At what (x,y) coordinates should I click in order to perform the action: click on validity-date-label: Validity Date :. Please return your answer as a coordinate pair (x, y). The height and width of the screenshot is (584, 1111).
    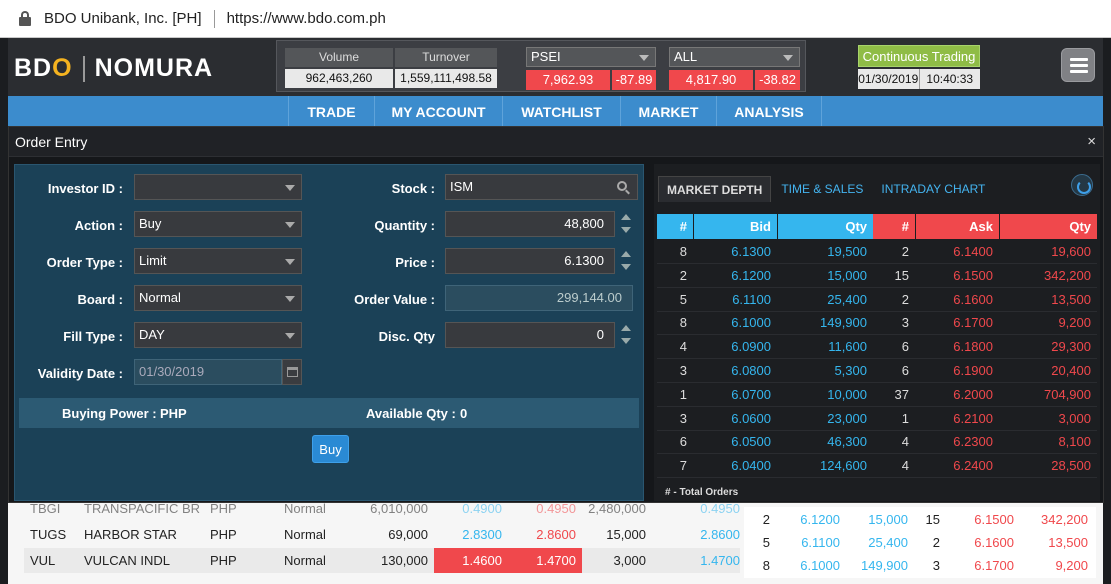
    Looking at the image, I should click on (80, 373).